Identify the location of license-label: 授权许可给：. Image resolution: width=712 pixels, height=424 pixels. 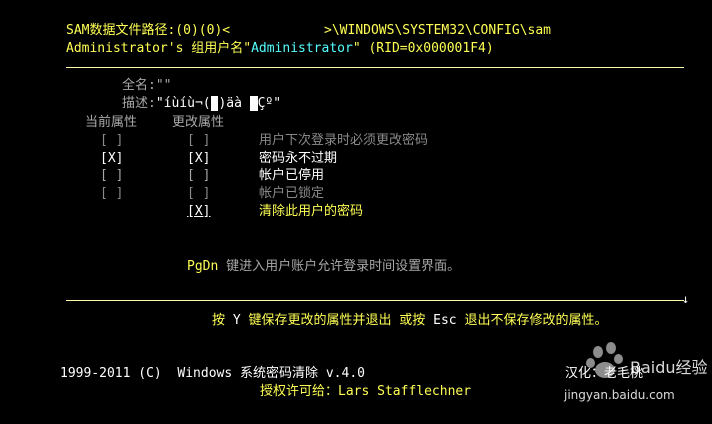
(299, 391).